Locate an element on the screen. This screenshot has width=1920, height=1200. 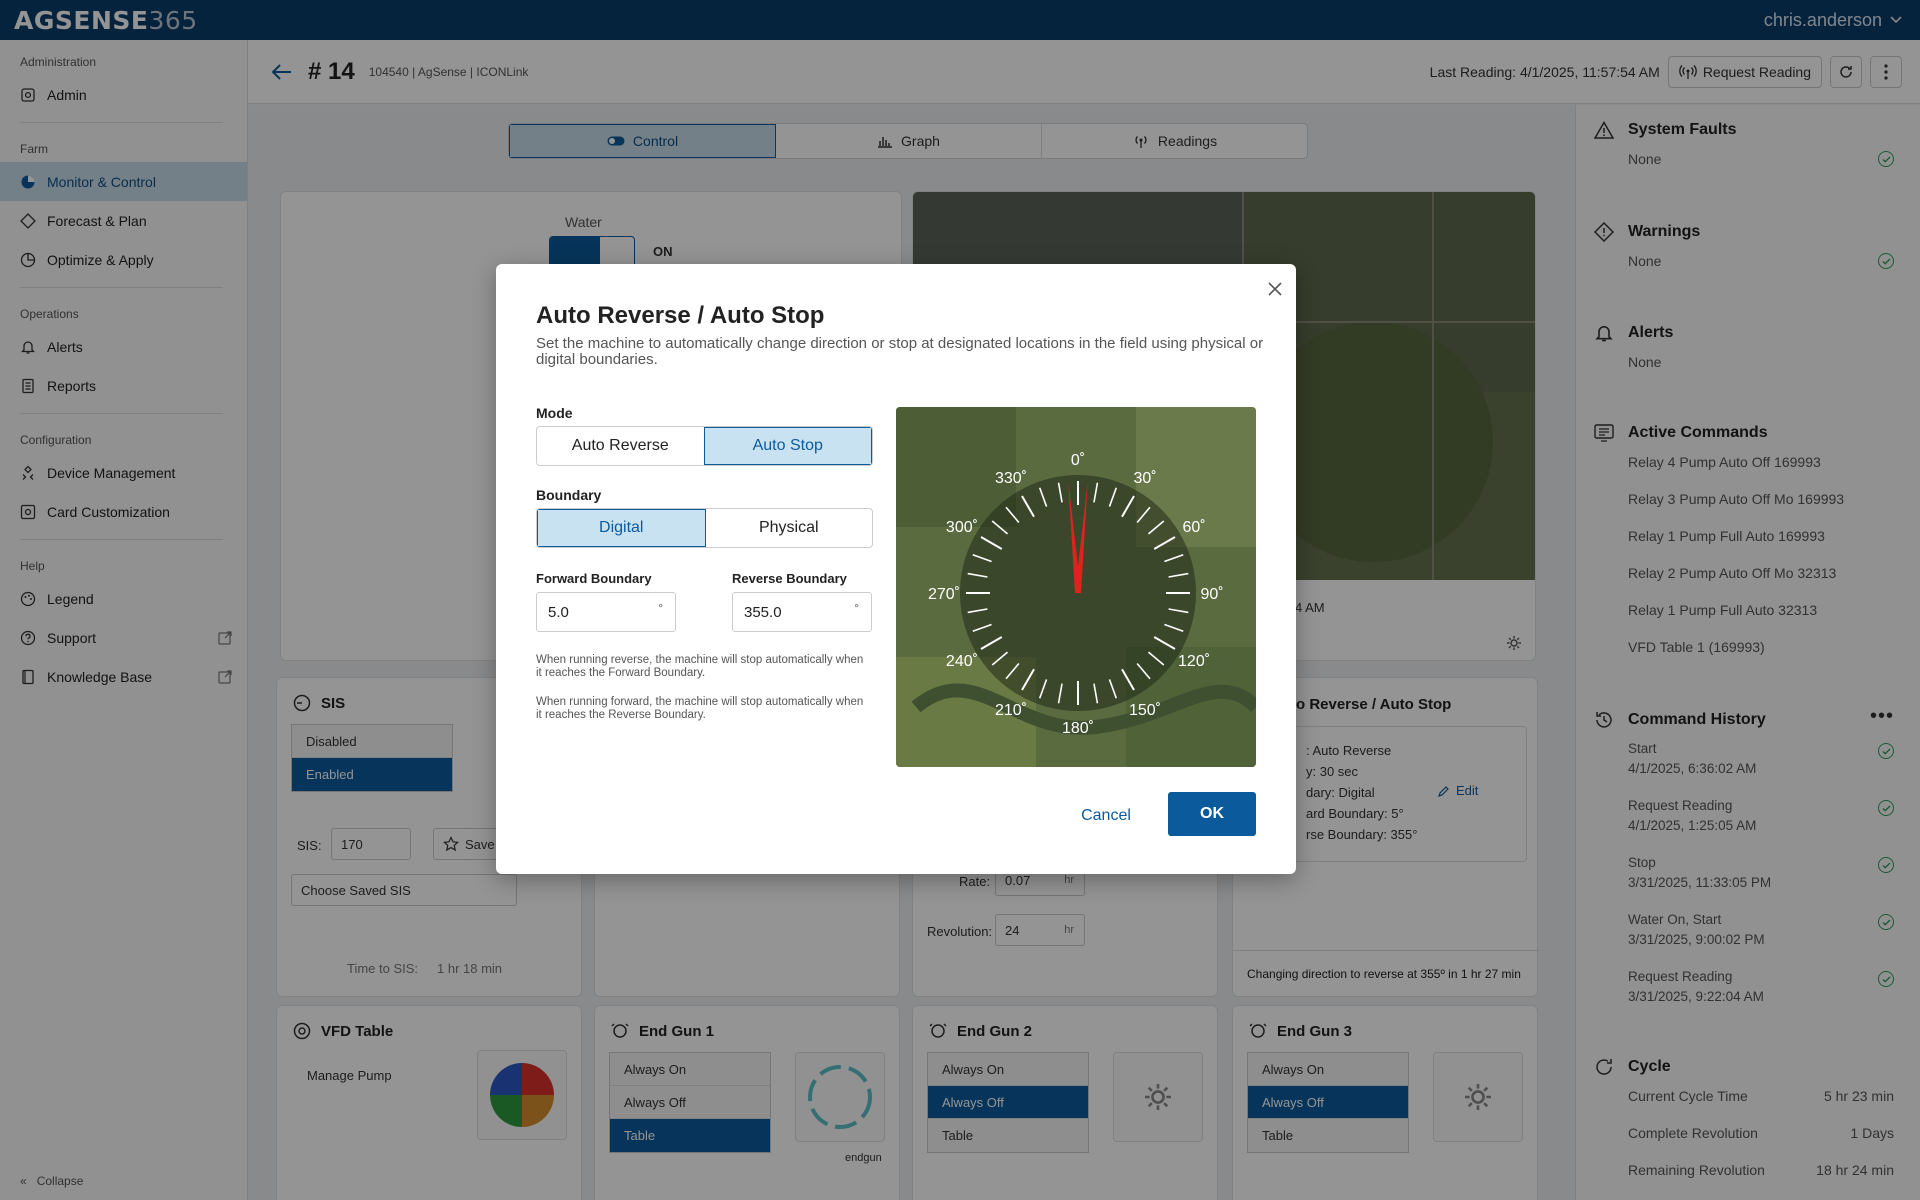
close-icon is located at coordinates (1275, 289).